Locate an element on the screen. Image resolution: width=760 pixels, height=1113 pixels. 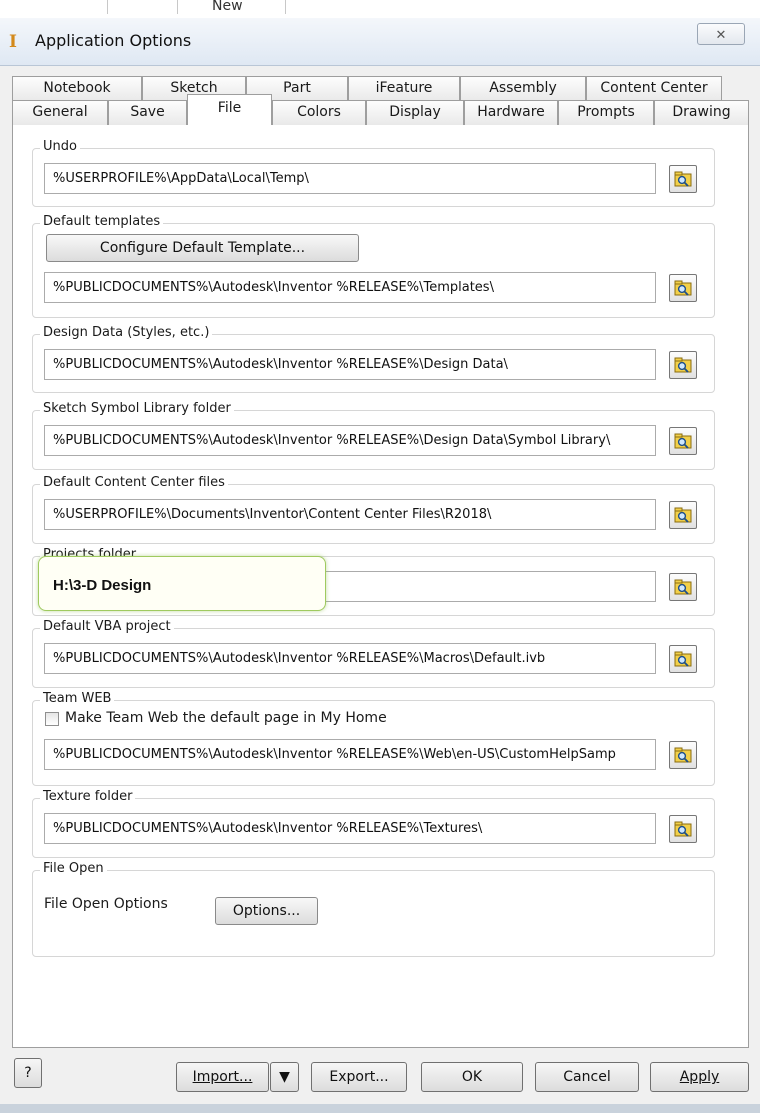
help-button: ? is located at coordinates (28, 1073).